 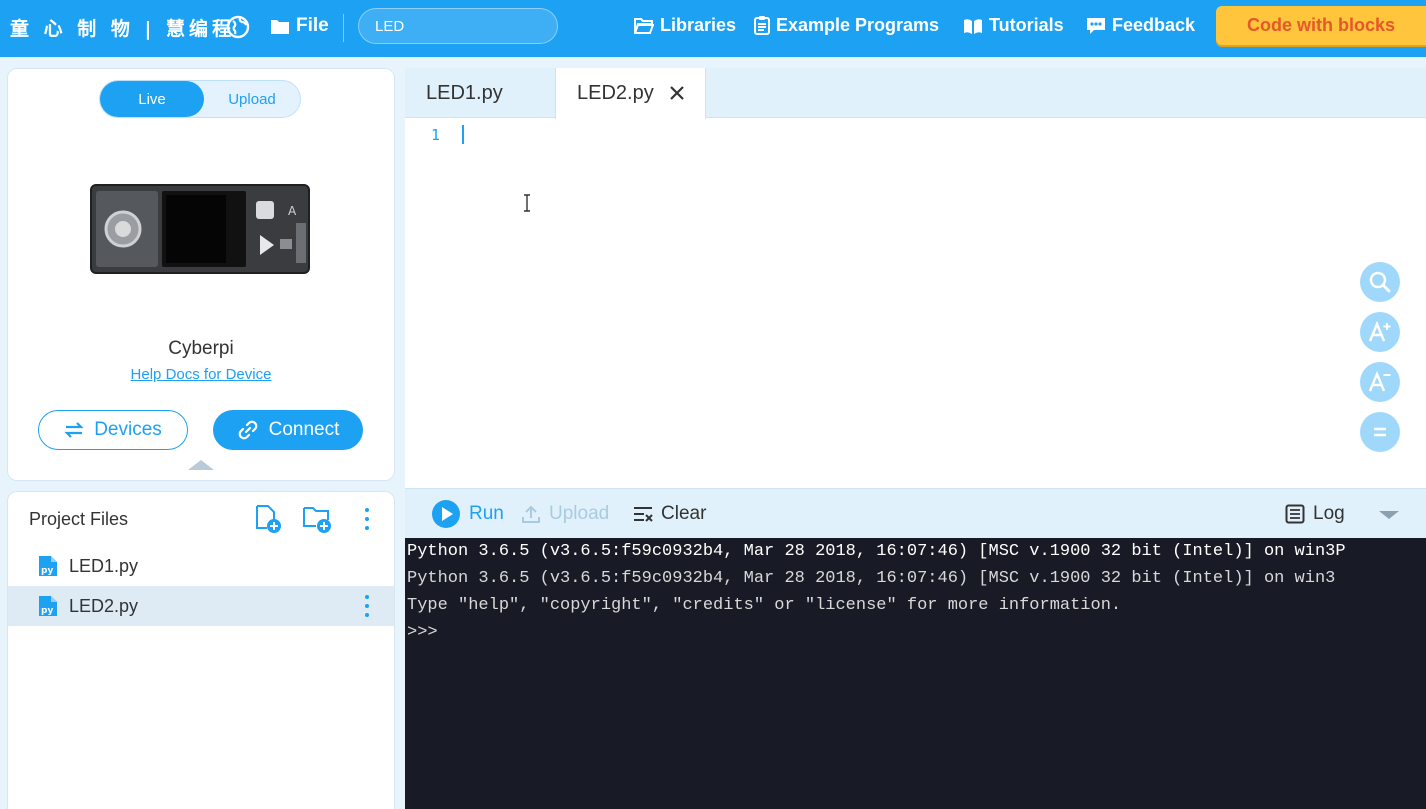 I want to click on search-icon, so click(x=1380, y=282).